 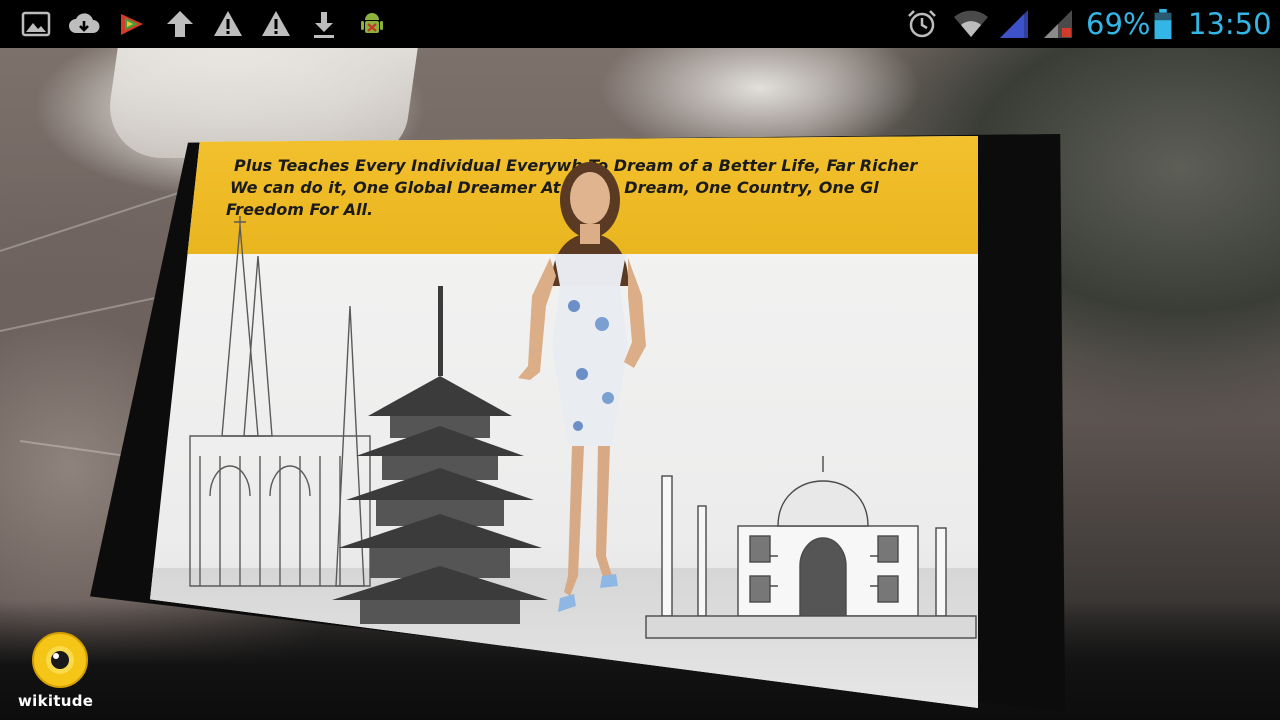 What do you see at coordinates (922, 24) in the screenshot?
I see `alarm-icon` at bounding box center [922, 24].